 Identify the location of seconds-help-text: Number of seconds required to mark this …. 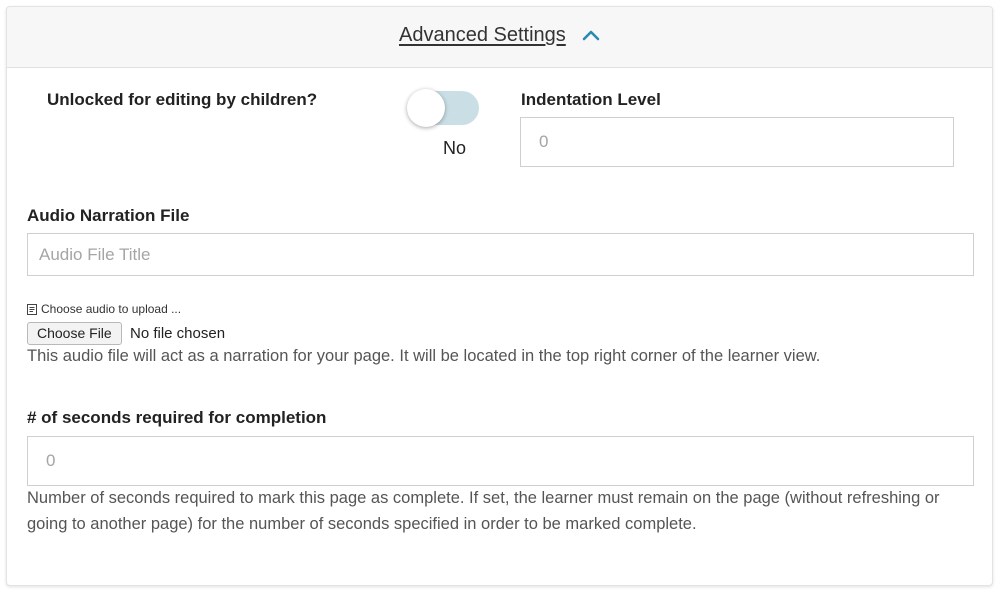
(483, 511).